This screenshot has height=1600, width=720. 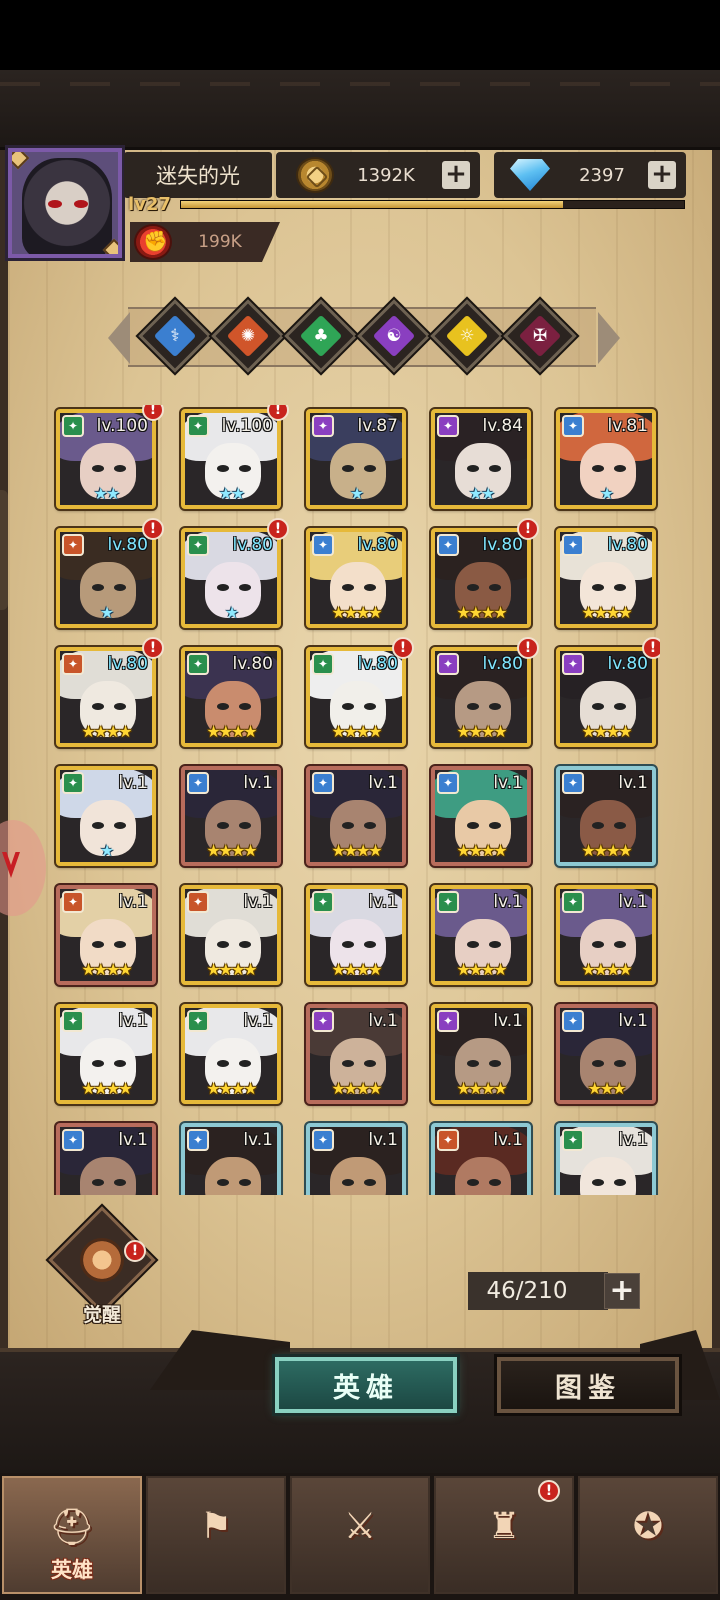 I want to click on xp-bar, so click(x=432, y=204).